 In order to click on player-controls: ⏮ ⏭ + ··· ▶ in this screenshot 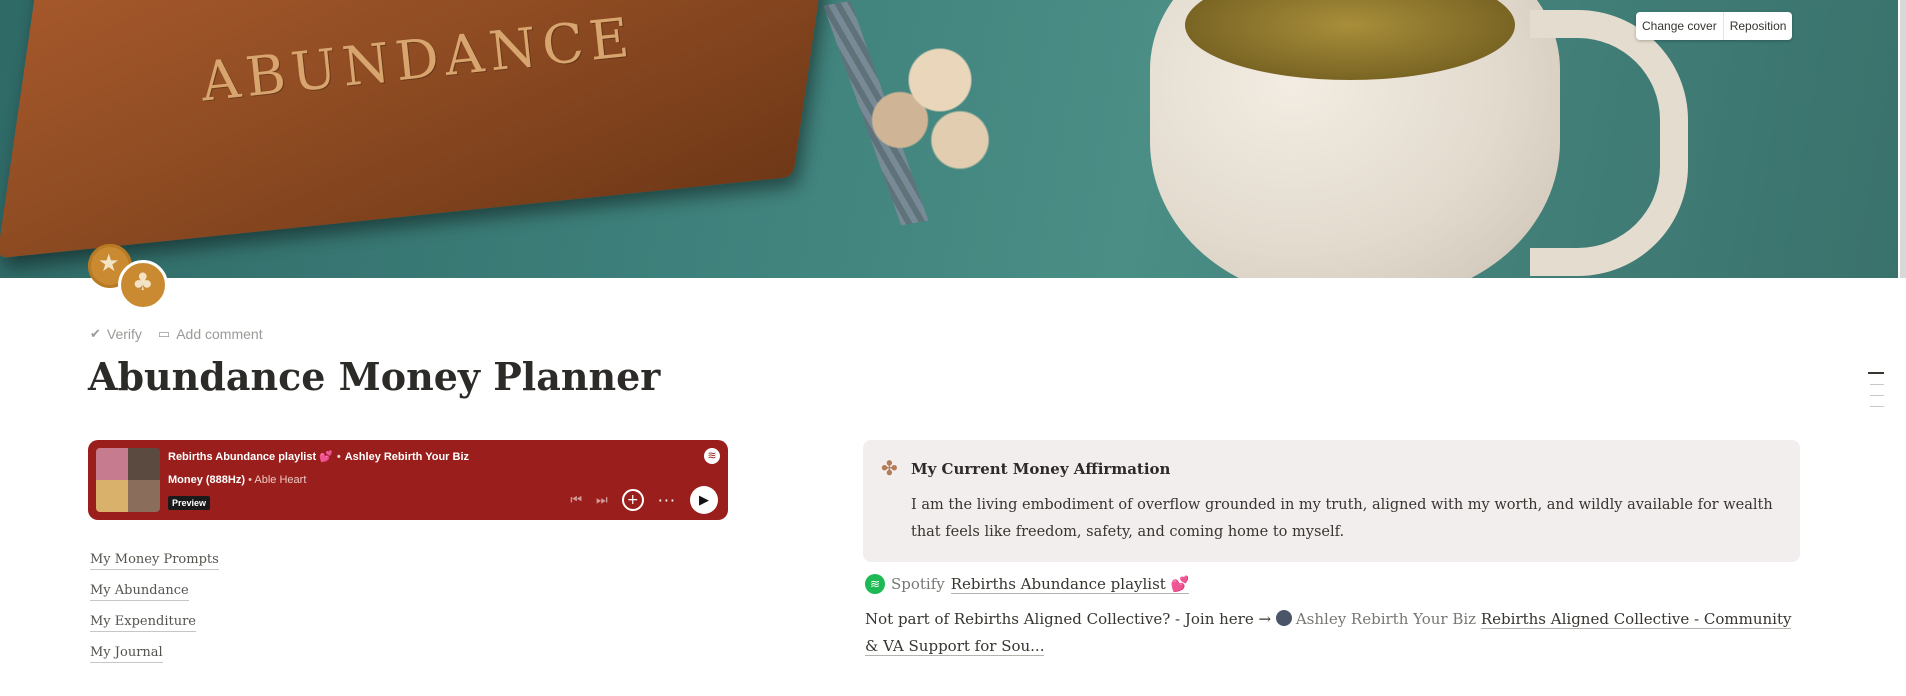, I will do `click(644, 500)`.